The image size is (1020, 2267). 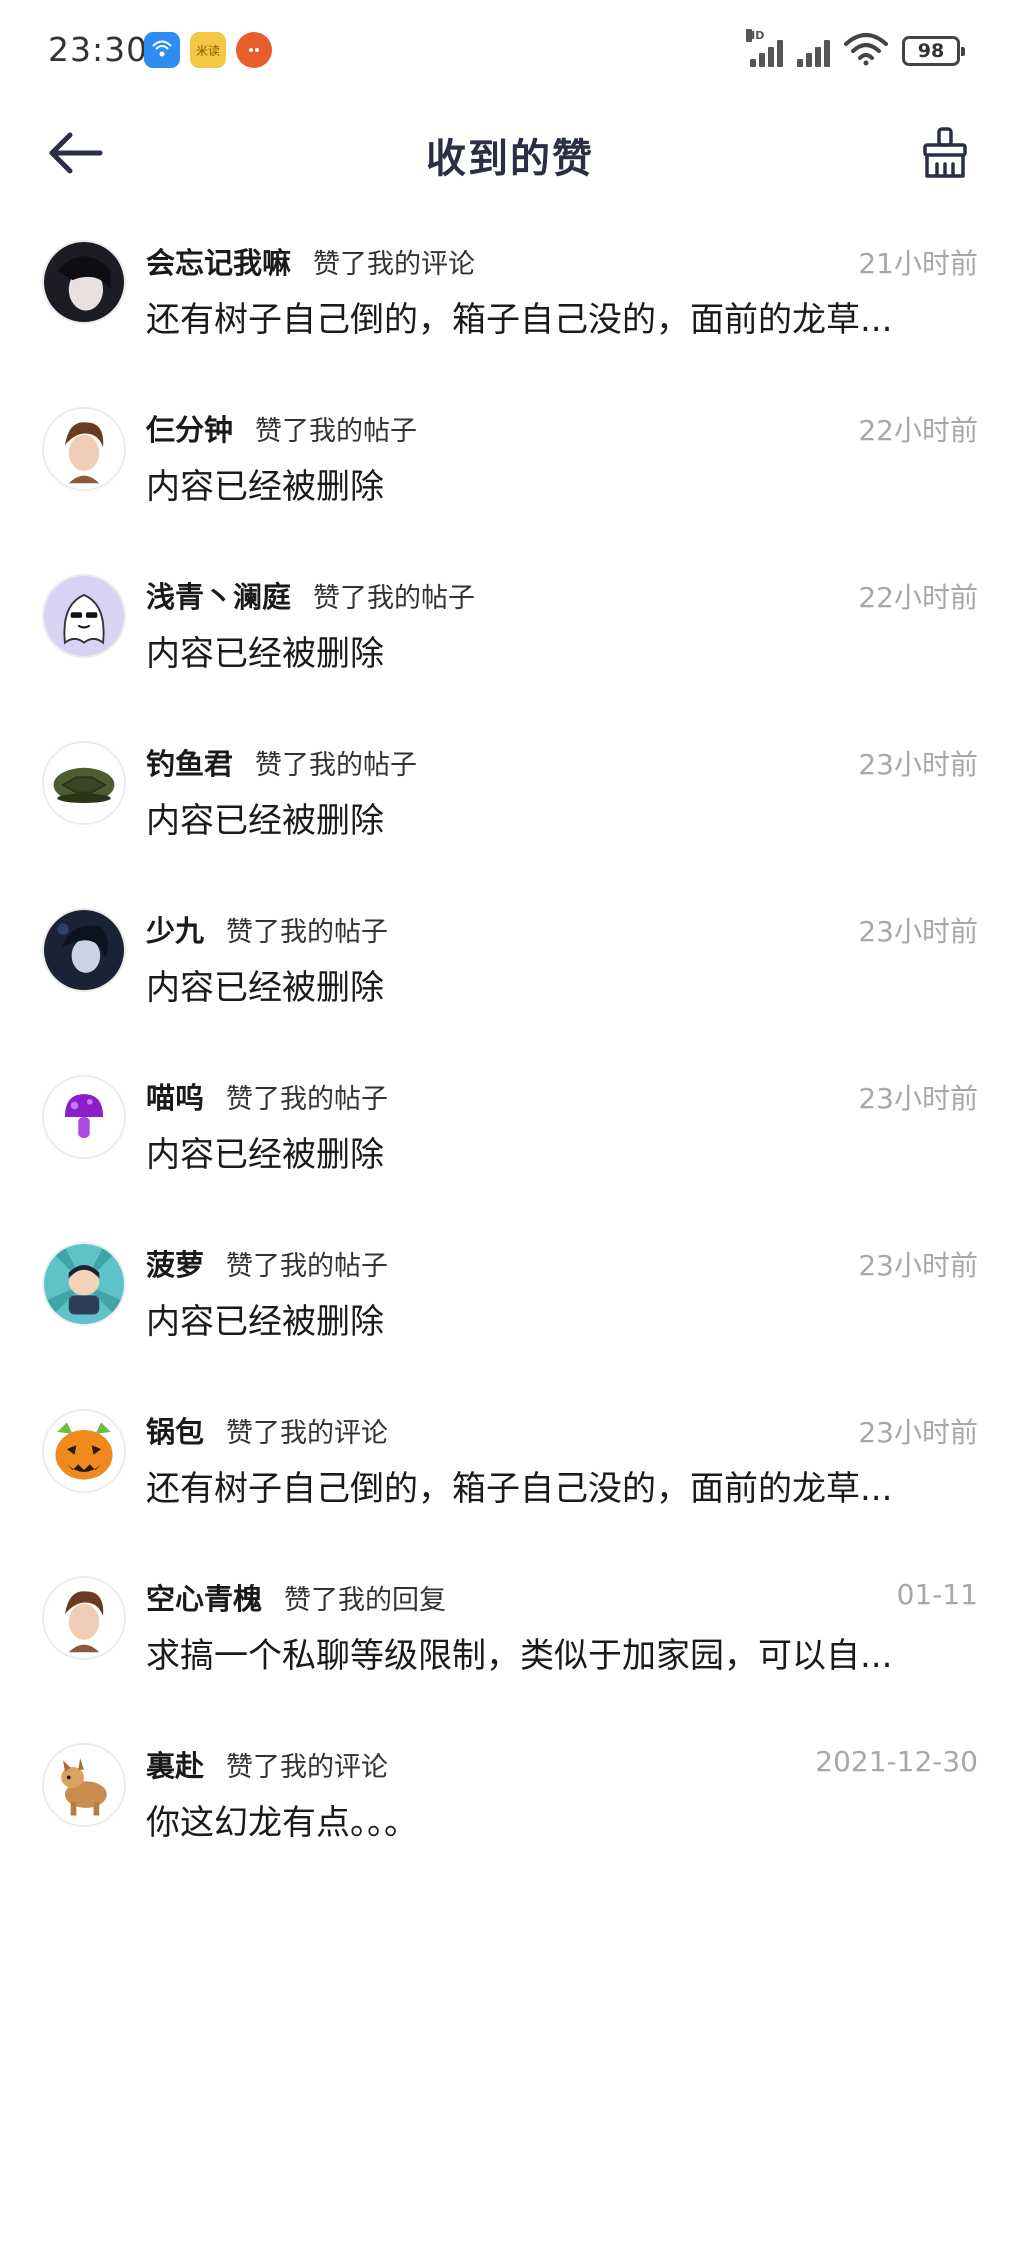 What do you see at coordinates (755, 35) in the screenshot?
I see `hd-label: HD` at bounding box center [755, 35].